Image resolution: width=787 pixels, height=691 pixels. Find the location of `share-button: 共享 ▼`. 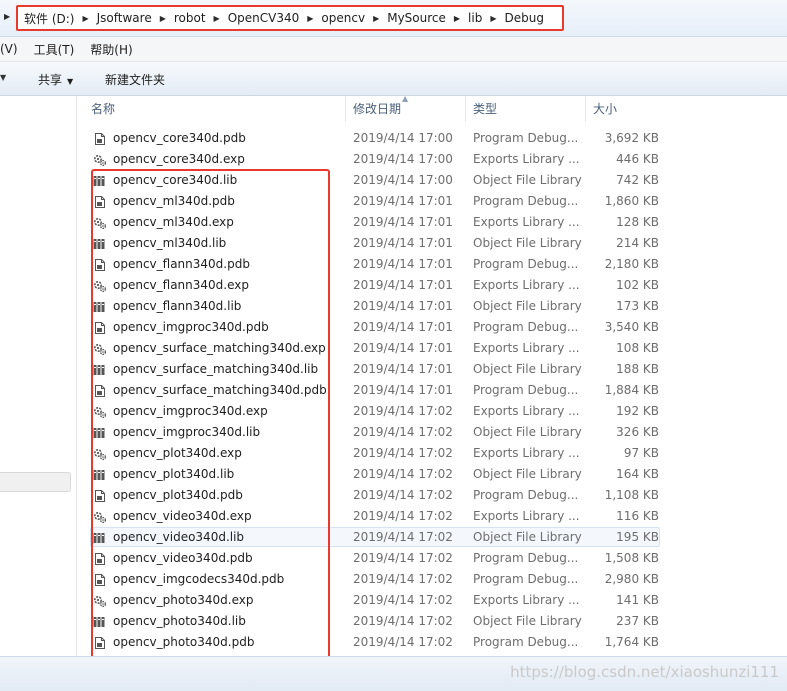

share-button: 共享 ▼ is located at coordinates (55, 79).